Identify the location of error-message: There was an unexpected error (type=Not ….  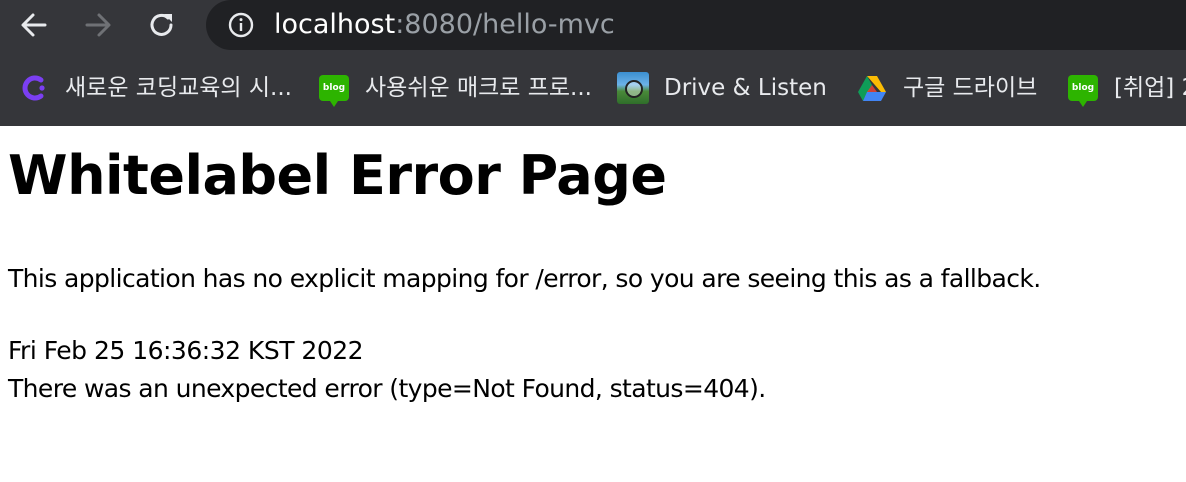
(387, 388).